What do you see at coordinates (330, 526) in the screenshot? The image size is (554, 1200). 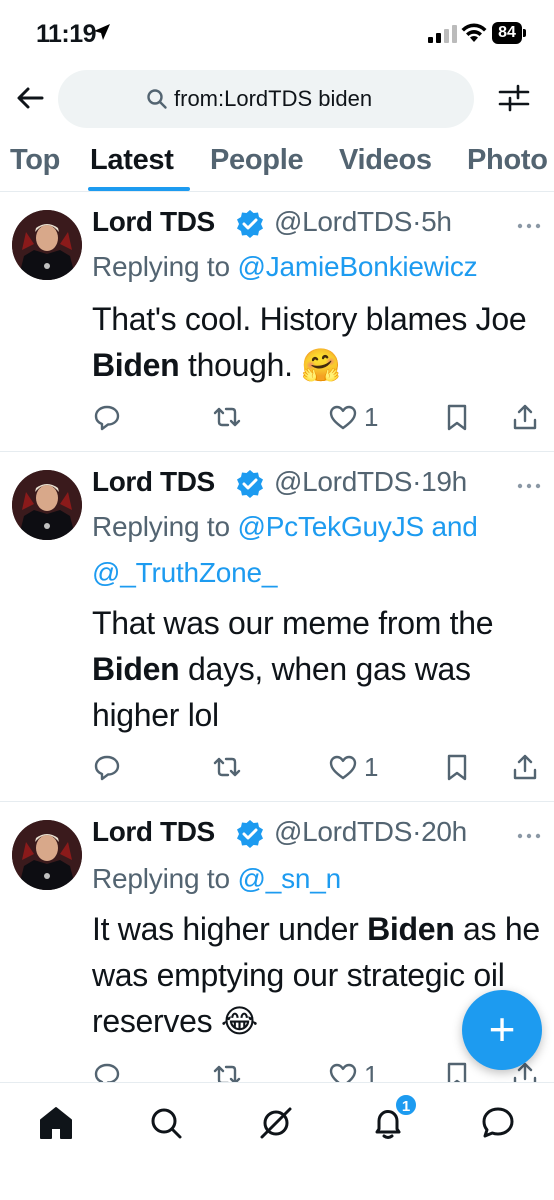 I see `mention-link: @PcTekGuyJS` at bounding box center [330, 526].